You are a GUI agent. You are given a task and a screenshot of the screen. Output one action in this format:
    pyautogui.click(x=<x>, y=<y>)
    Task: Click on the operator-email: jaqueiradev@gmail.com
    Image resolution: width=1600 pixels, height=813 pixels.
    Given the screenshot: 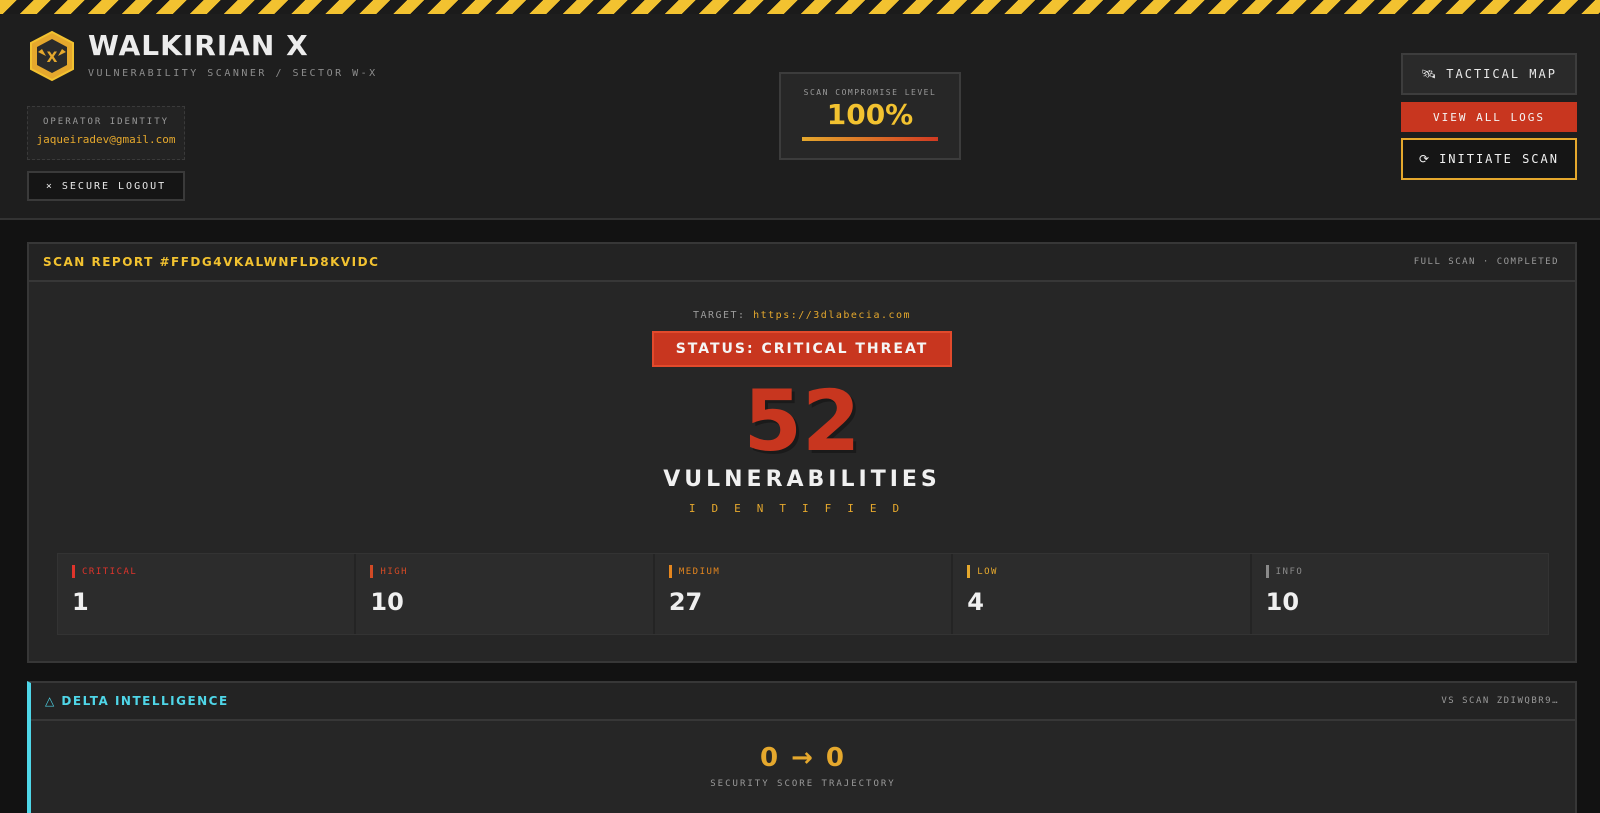 What is the action you would take?
    pyautogui.click(x=106, y=139)
    